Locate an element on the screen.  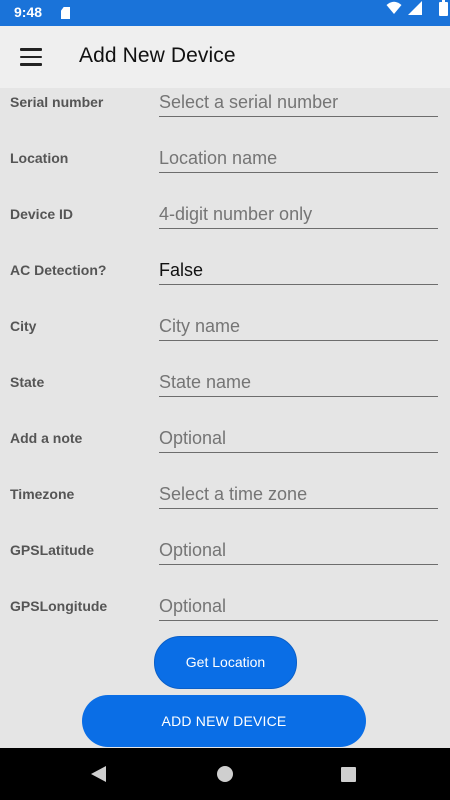
note-label: Add a note is located at coordinates (46, 438).